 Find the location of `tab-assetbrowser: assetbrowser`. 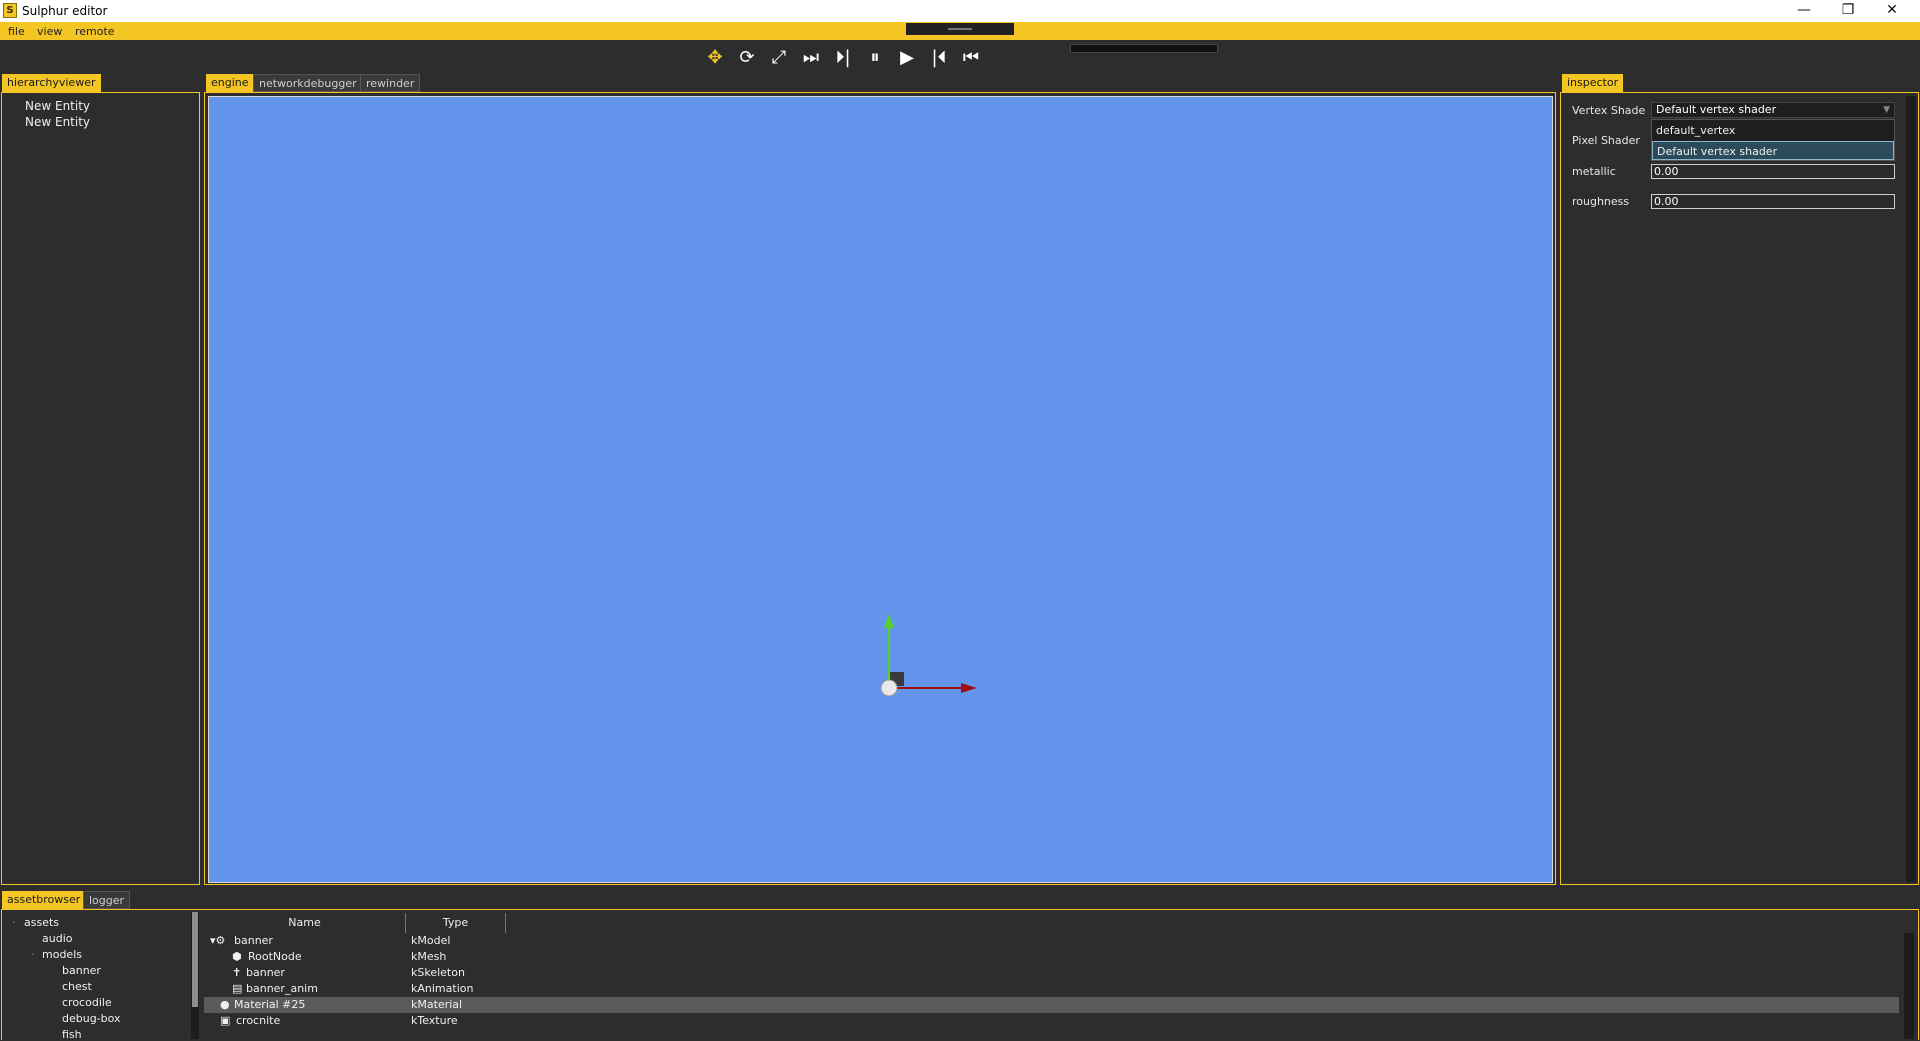

tab-assetbrowser: assetbrowser is located at coordinates (44, 900).